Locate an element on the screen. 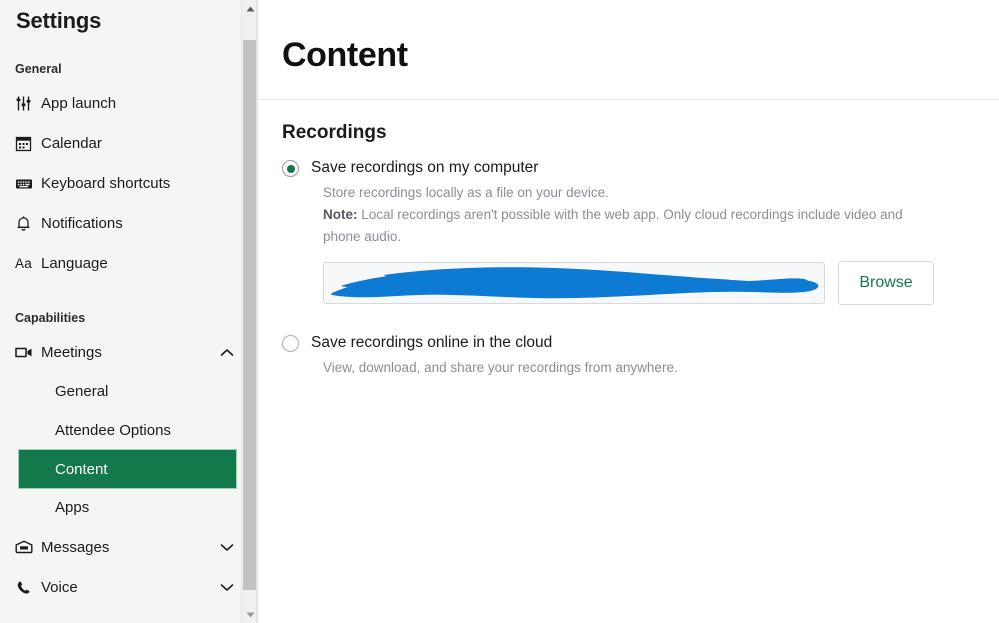 The height and width of the screenshot is (623, 999). sidebar-item-meetings: Meetings is located at coordinates (129, 352).